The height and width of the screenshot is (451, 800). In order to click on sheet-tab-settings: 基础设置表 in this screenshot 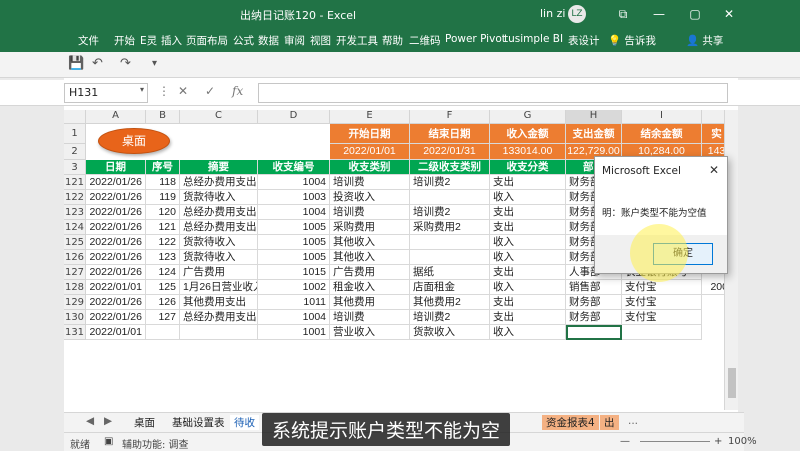, I will do `click(198, 422)`.